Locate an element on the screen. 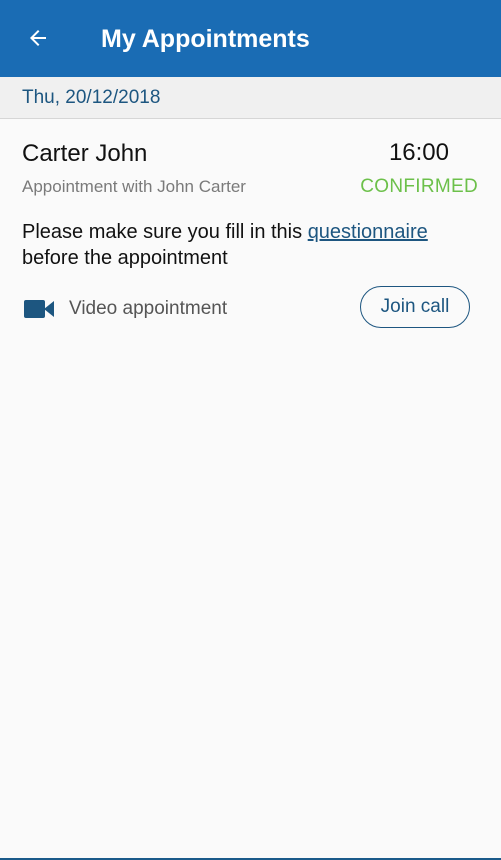  appointment-time: 16:00 is located at coordinates (418, 152).